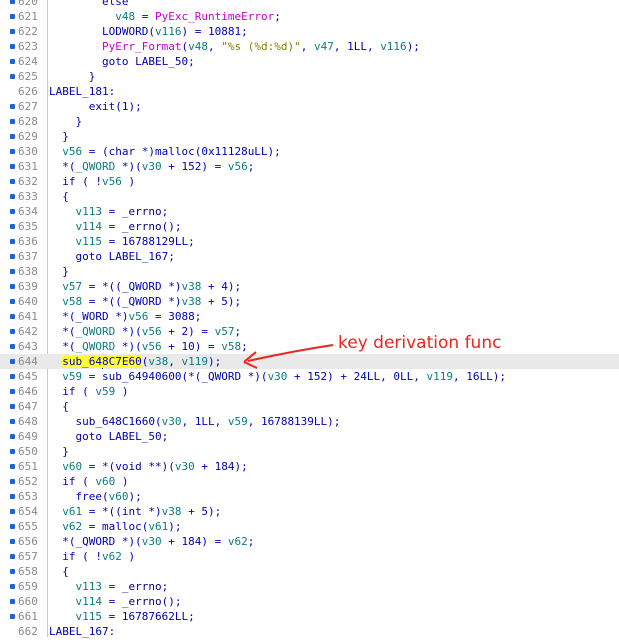 The image size is (619, 643). Describe the element at coordinates (288, 356) in the screenshot. I see `annotation-arrow` at that location.